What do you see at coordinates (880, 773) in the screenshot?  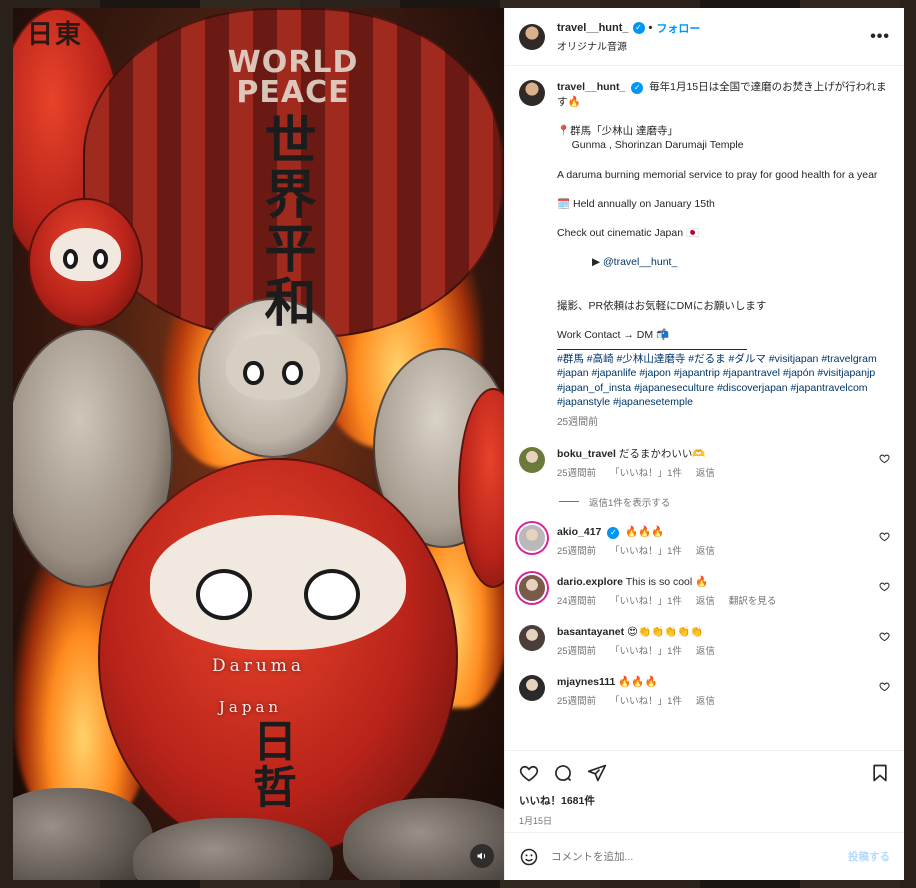 I see `save-bookmark-icon` at bounding box center [880, 773].